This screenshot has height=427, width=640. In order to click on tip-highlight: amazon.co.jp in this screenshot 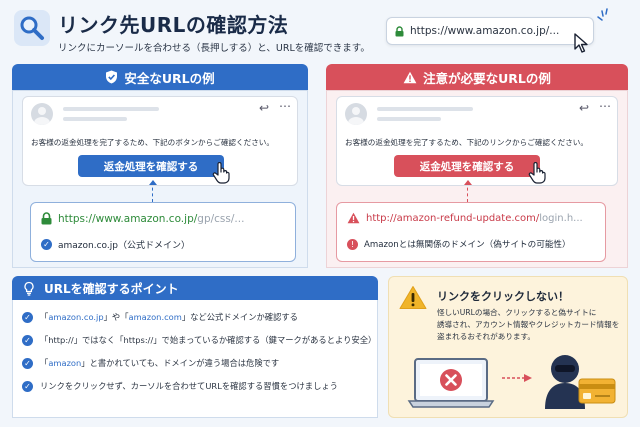, I will do `click(76, 317)`.